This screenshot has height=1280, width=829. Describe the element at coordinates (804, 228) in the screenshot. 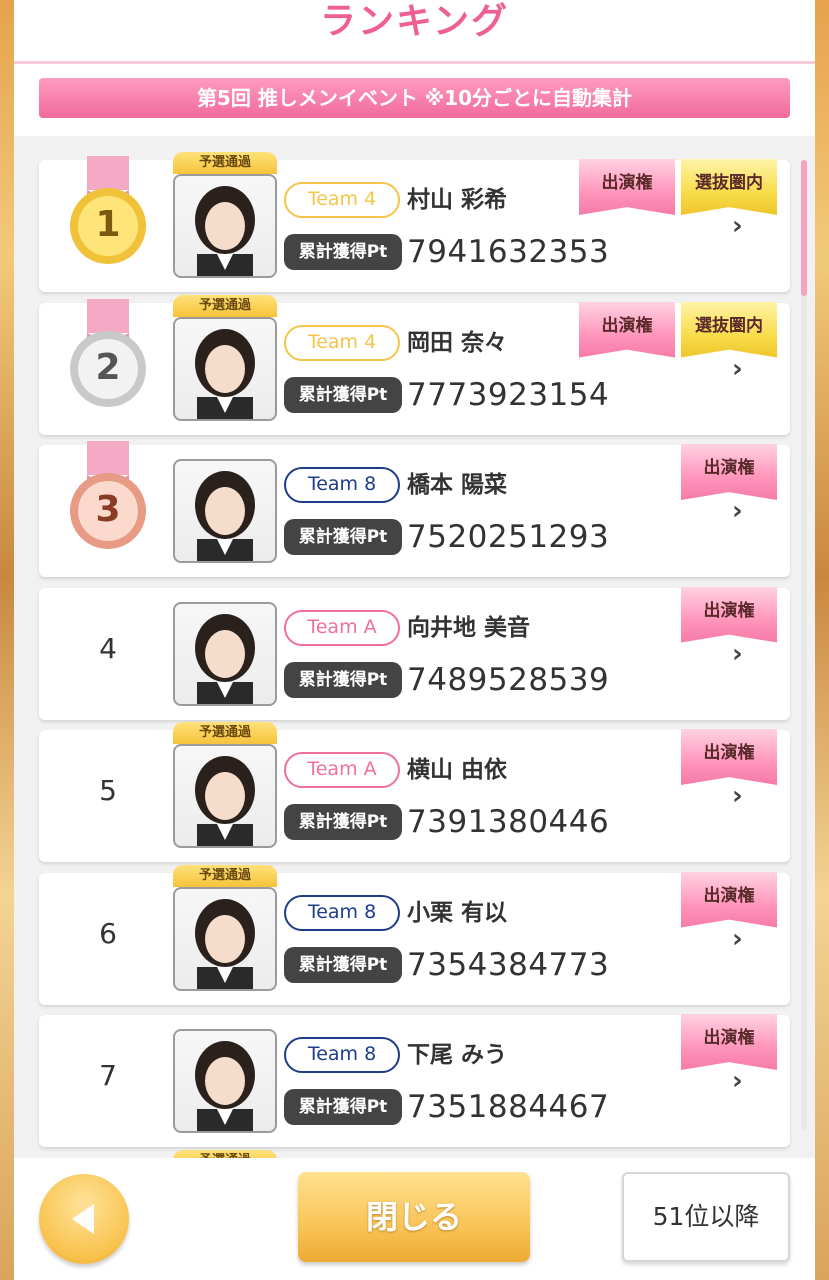

I see `scrollbar-thumb` at that location.